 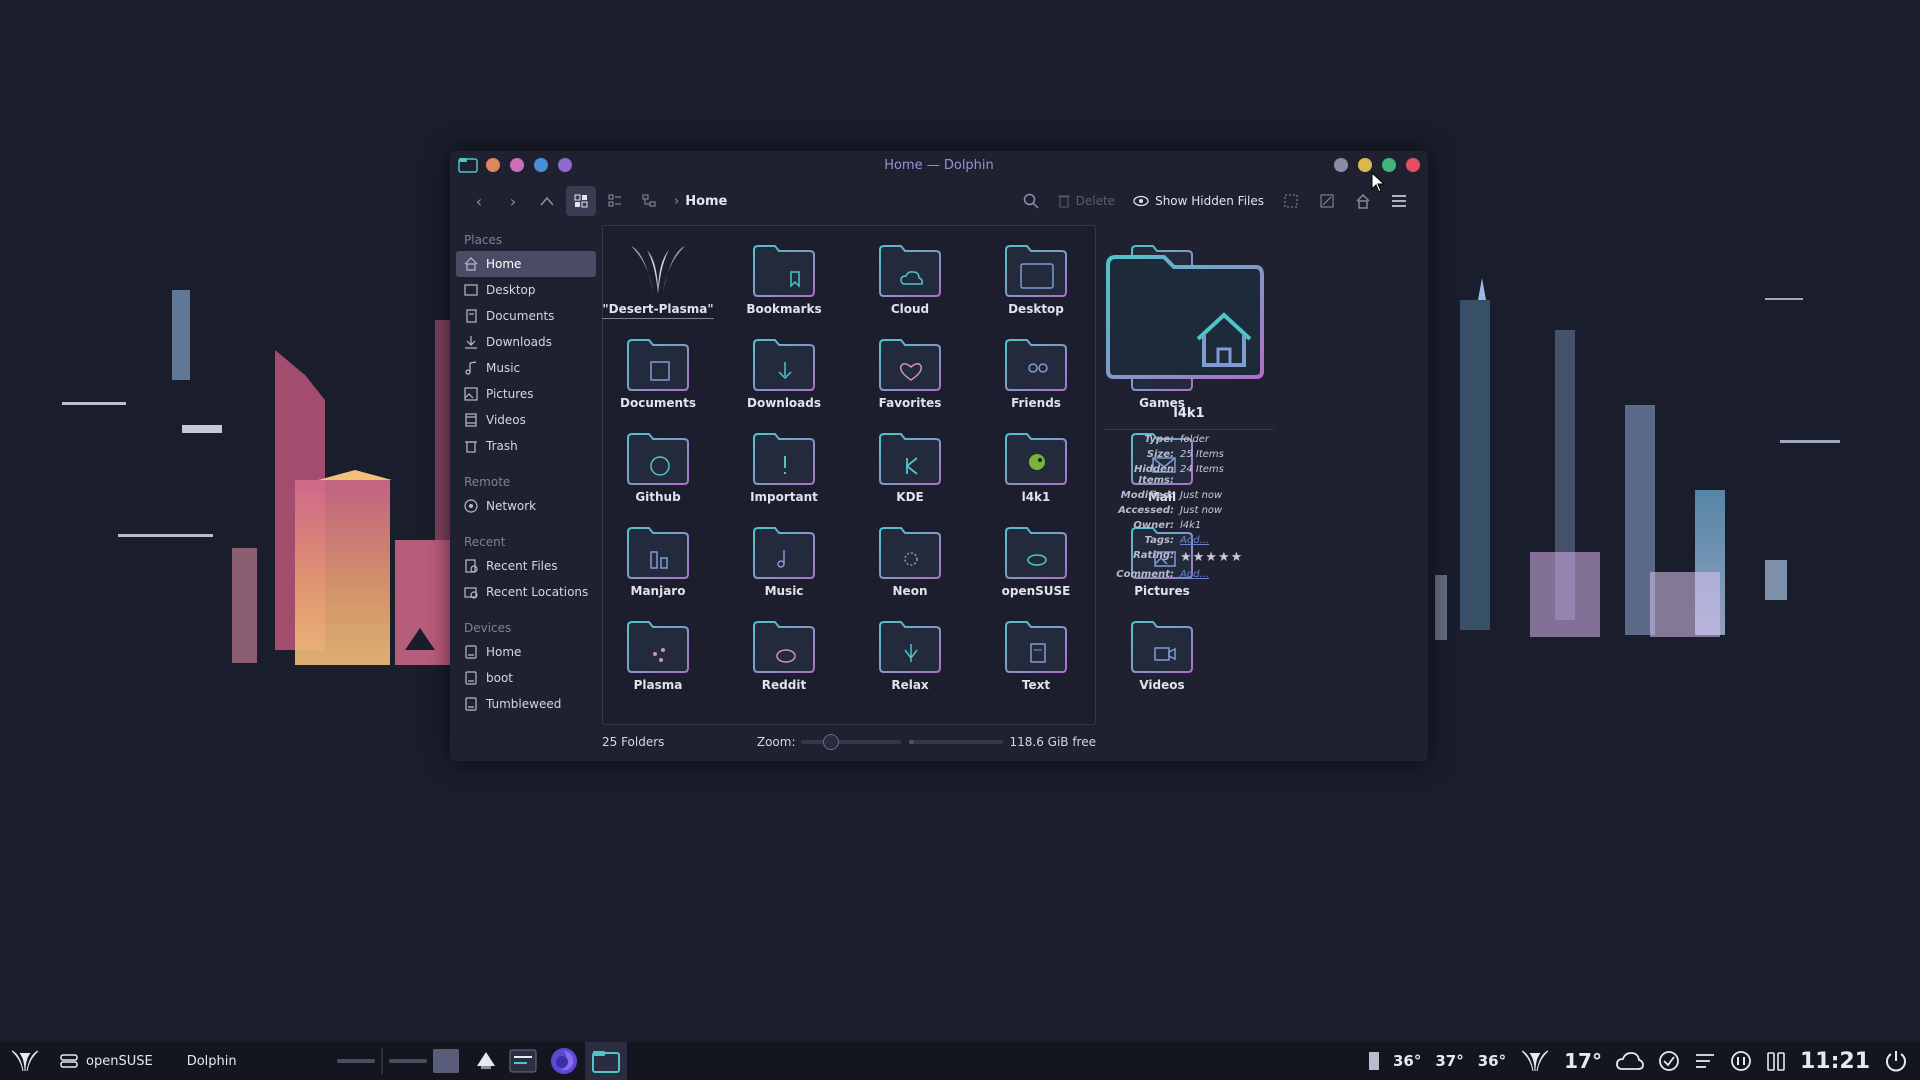 I want to click on folder-item: Favorites, so click(x=910, y=377).